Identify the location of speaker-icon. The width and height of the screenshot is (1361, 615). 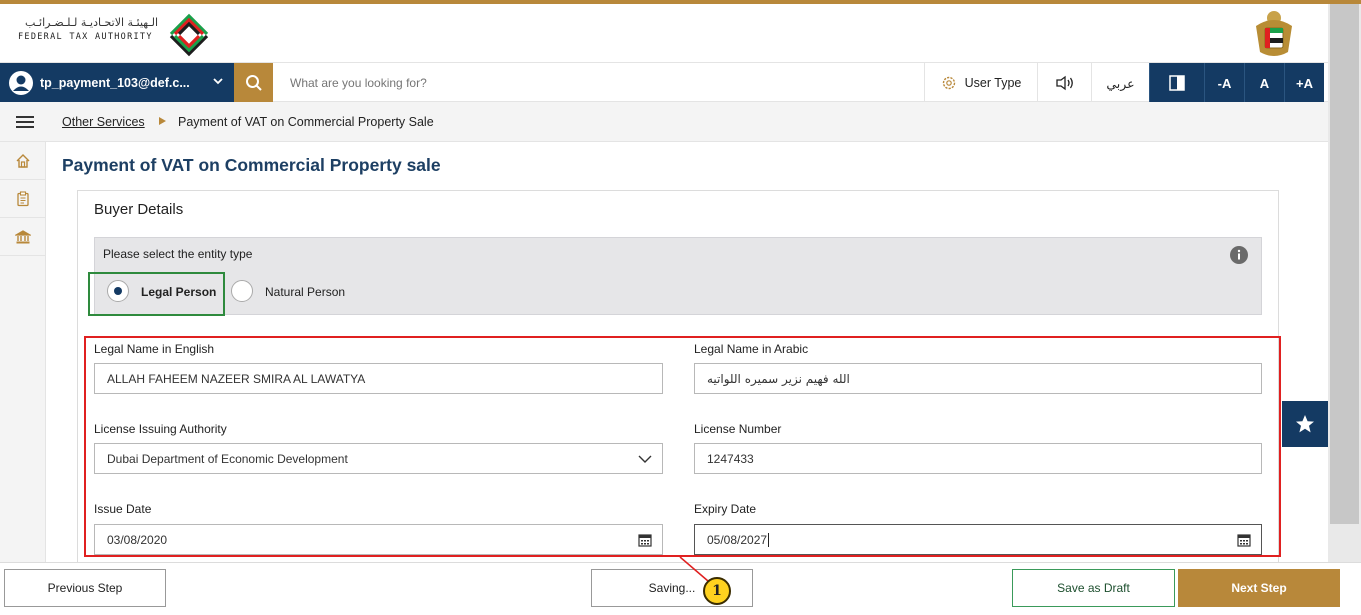
(1064, 83).